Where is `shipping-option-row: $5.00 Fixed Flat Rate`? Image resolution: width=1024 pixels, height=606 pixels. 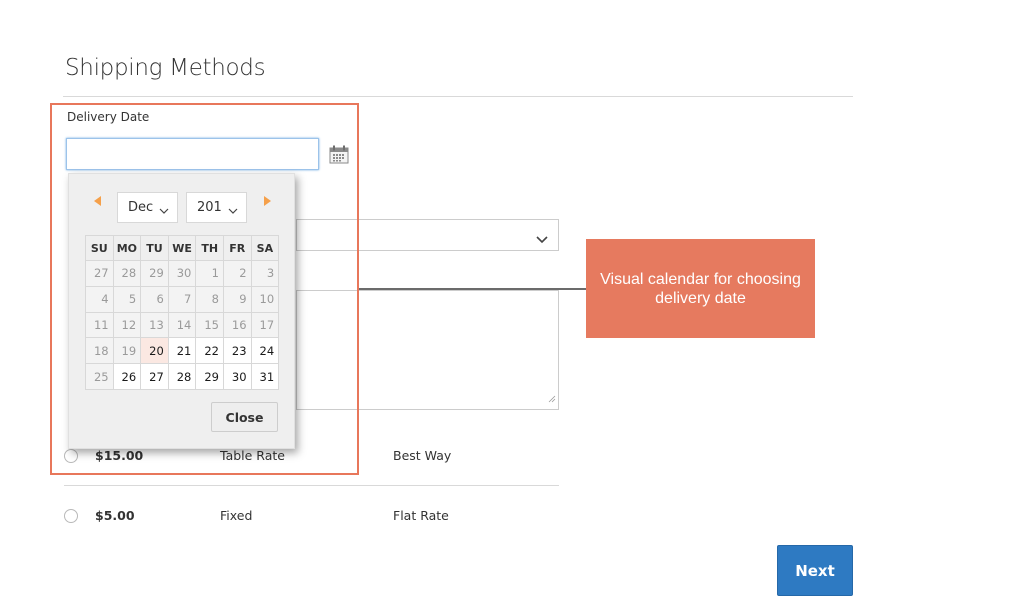
shipping-option-row: $5.00 Fixed Flat Rate is located at coordinates (310, 516).